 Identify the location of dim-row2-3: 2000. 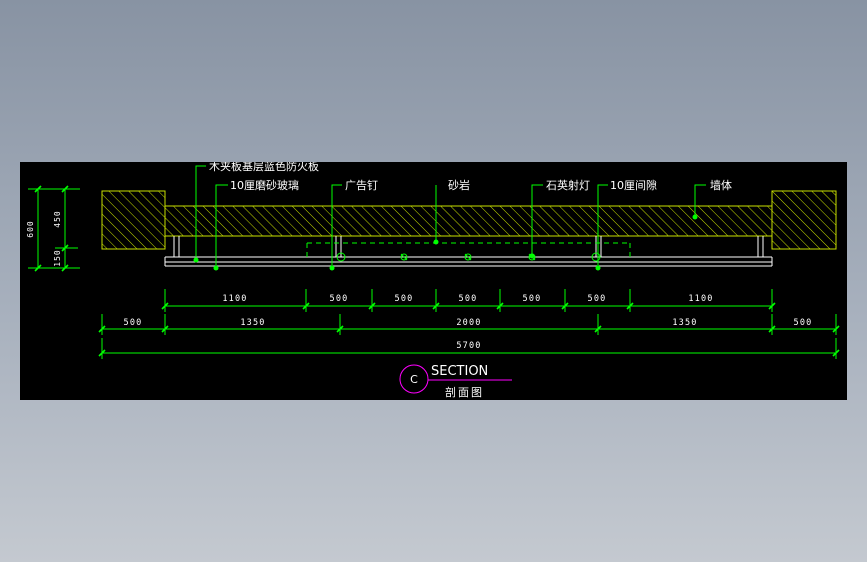
(468, 323).